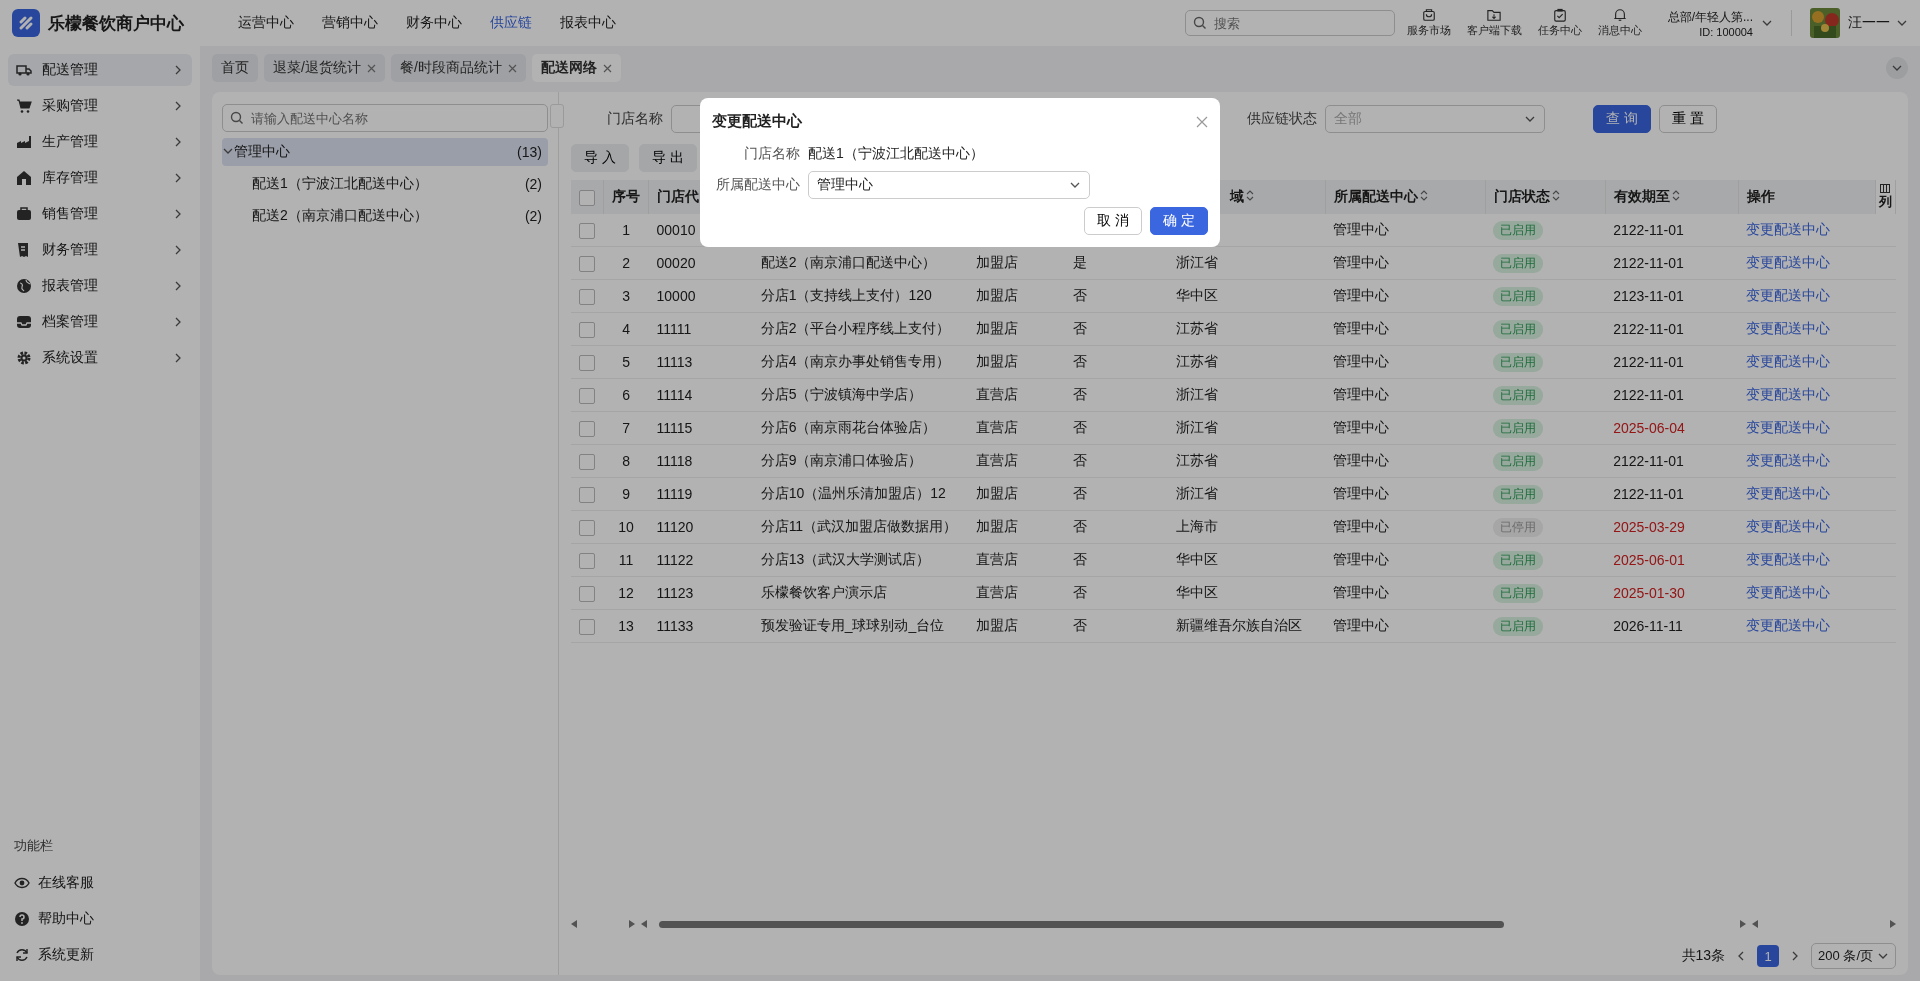  Describe the element at coordinates (667, 158) in the screenshot. I see `action-button: 导 出` at that location.